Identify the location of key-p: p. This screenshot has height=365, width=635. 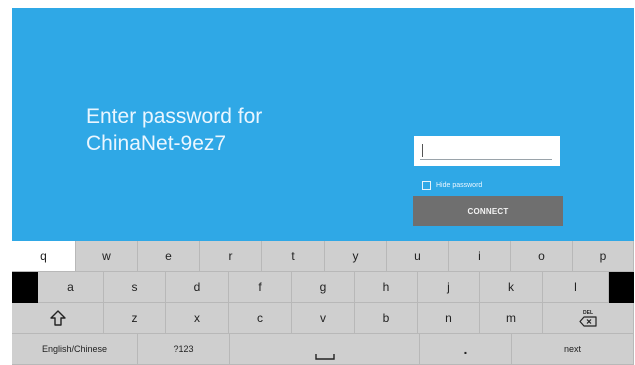
(603, 256).